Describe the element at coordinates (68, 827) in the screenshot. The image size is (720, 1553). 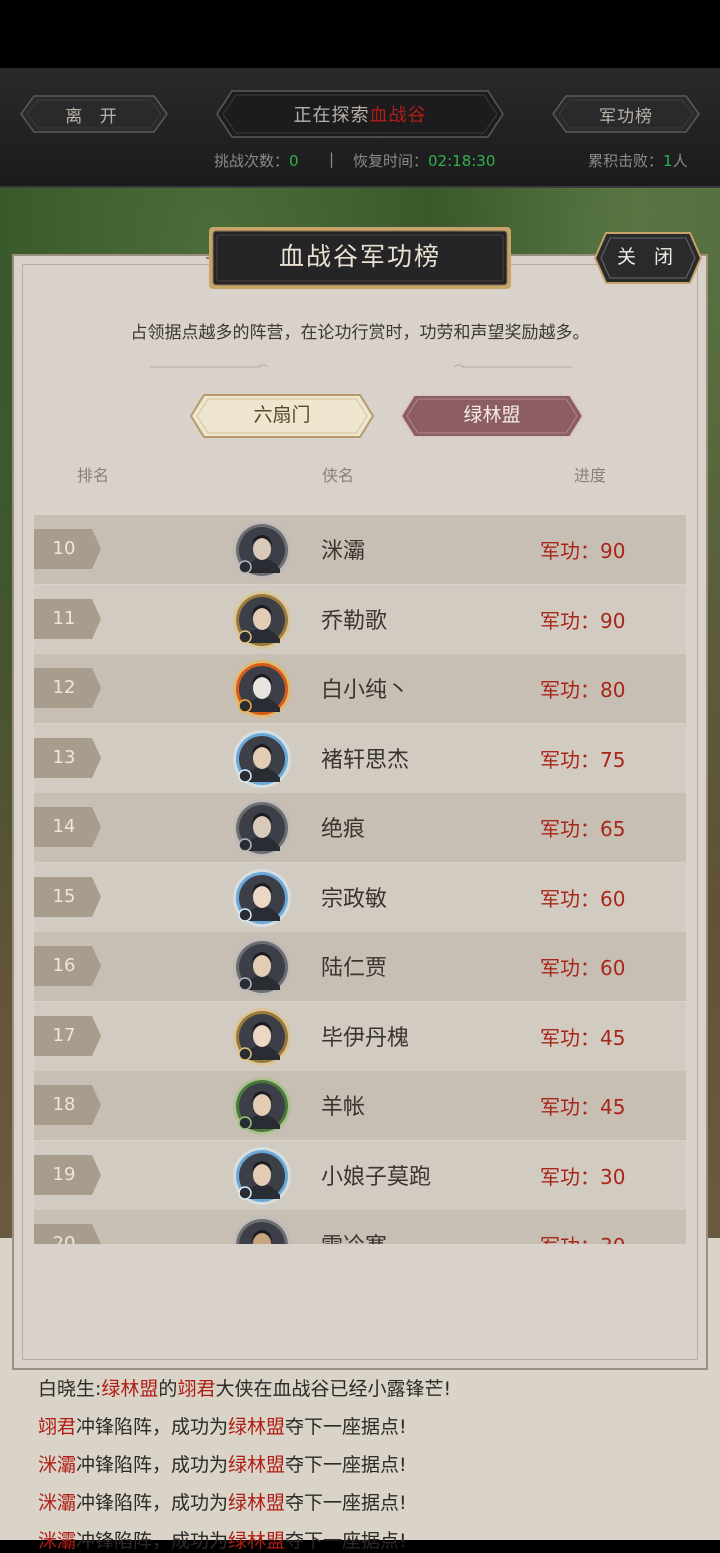
I see `rank-badge: 14` at that location.